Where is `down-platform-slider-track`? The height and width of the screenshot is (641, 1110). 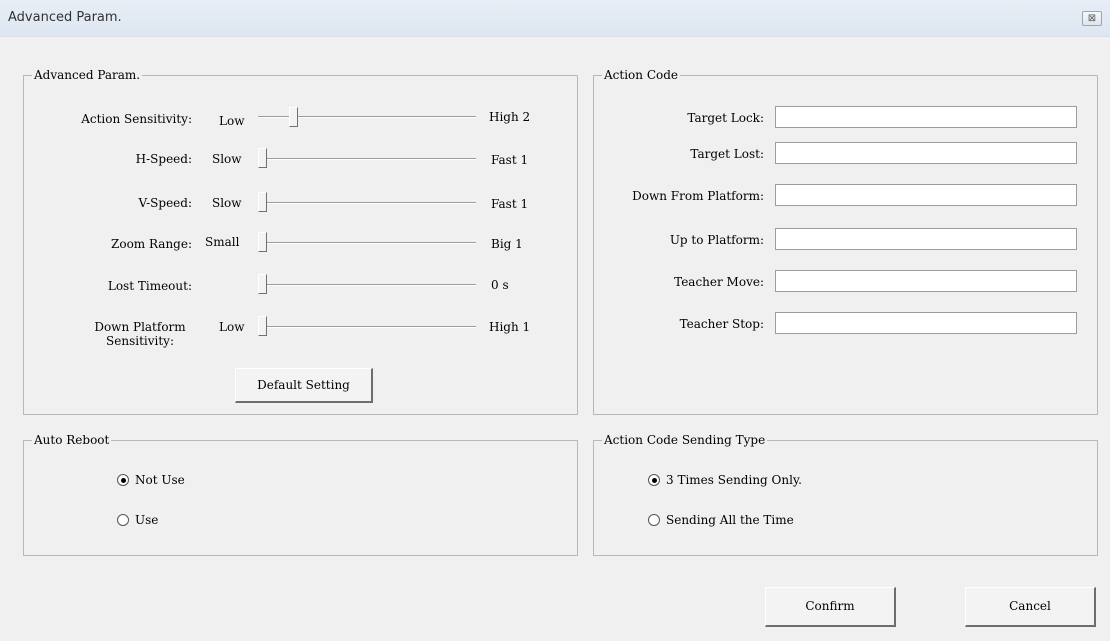 down-platform-slider-track is located at coordinates (367, 327).